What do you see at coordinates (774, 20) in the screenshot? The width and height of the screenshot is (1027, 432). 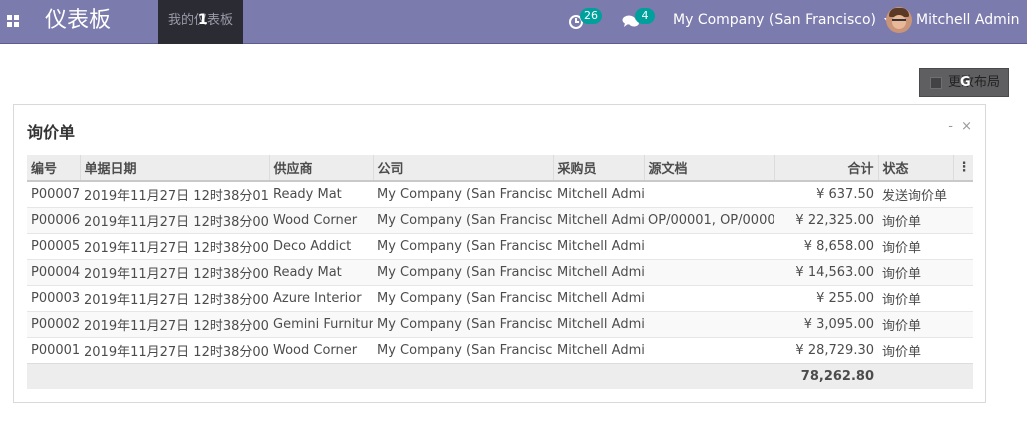 I see `company-name: My Company (San Francisco)` at bounding box center [774, 20].